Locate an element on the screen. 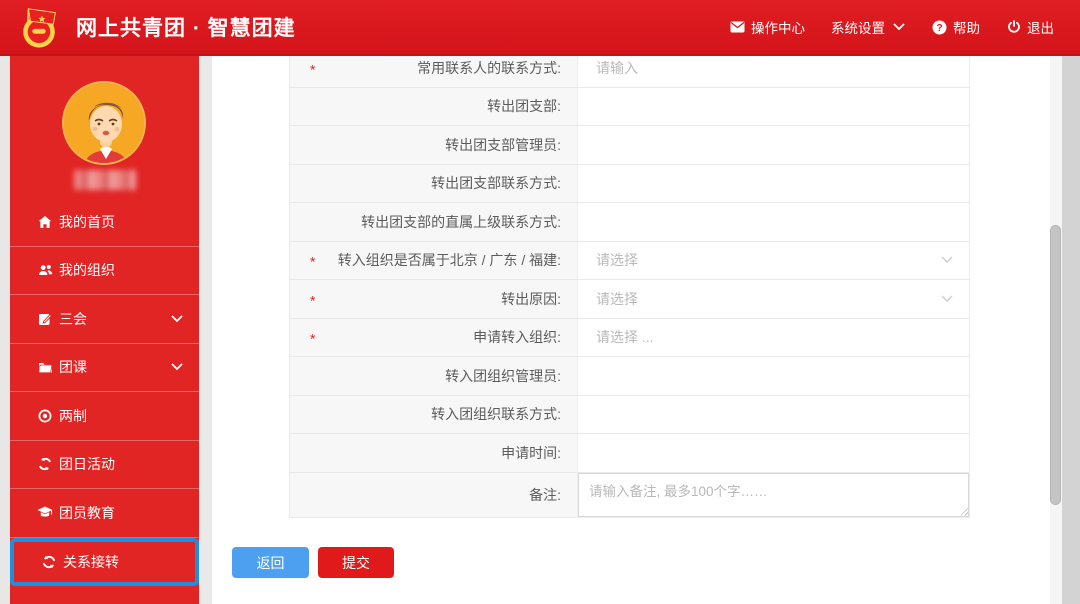 The image size is (1080, 604). left-gutter is located at coordinates (5, 330).